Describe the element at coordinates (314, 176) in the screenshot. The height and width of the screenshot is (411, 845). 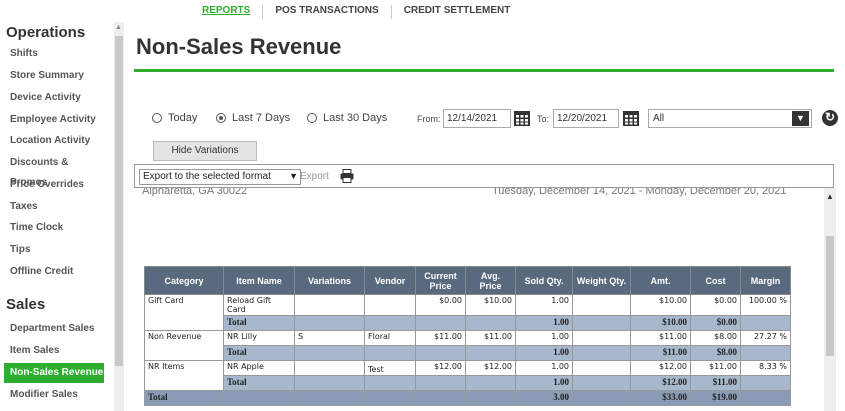
I see `export-button: Export` at that location.